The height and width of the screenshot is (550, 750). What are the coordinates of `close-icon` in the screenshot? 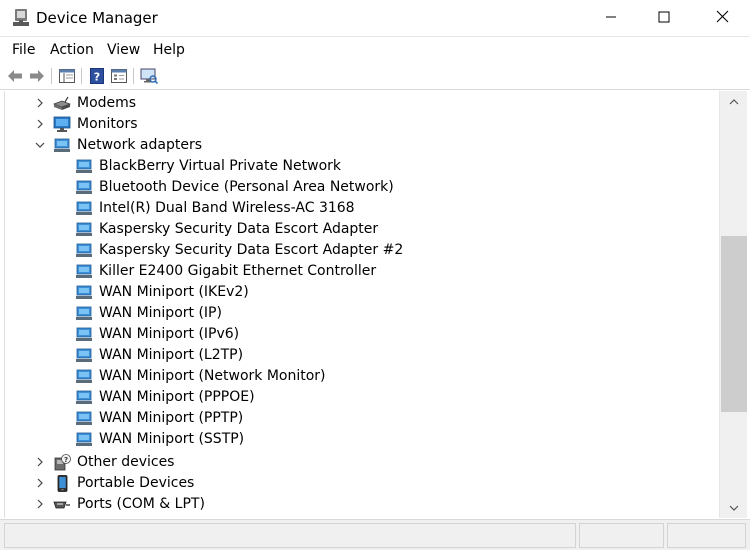 It's located at (722, 18).